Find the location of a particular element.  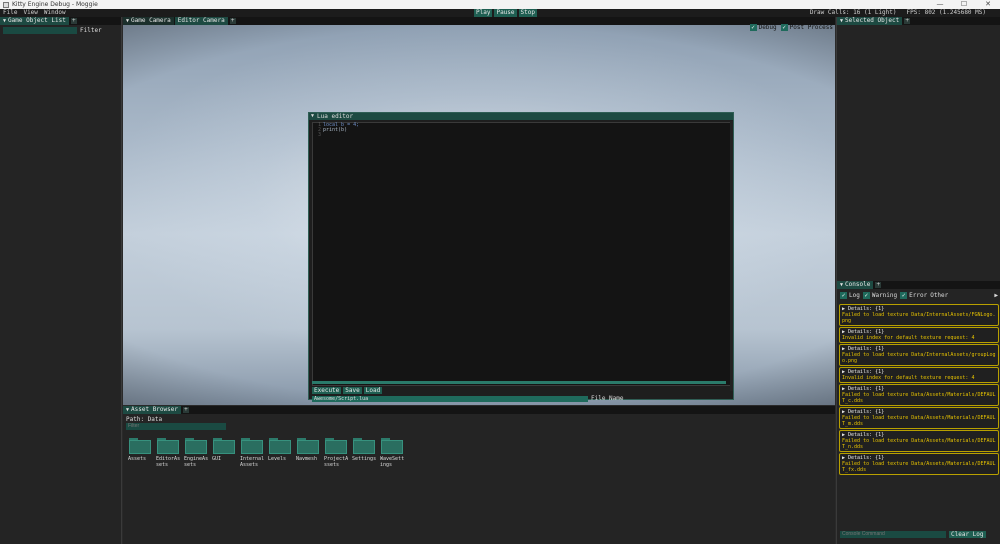

folder-item: Settings is located at coordinates (364, 453).